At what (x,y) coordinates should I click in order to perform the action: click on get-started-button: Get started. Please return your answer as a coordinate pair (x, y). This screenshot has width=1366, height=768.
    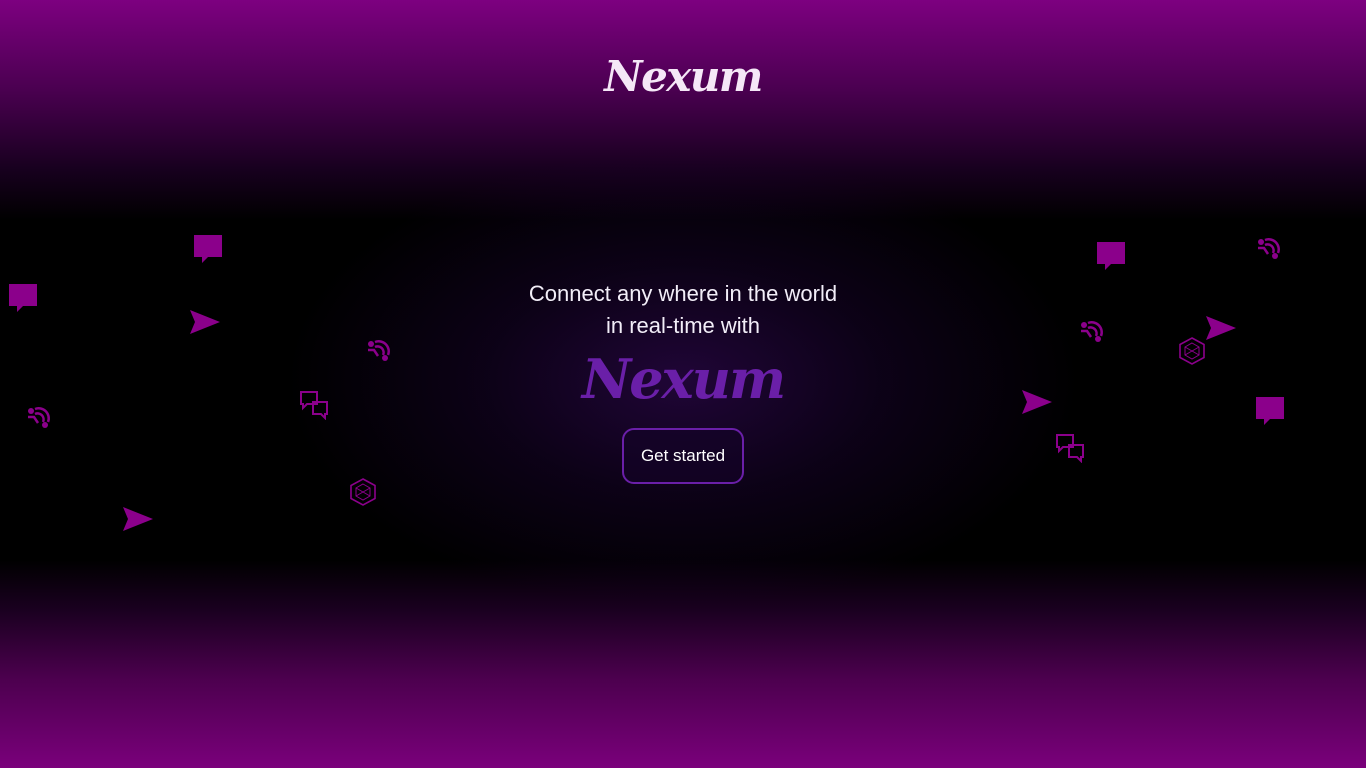
    Looking at the image, I should click on (683, 456).